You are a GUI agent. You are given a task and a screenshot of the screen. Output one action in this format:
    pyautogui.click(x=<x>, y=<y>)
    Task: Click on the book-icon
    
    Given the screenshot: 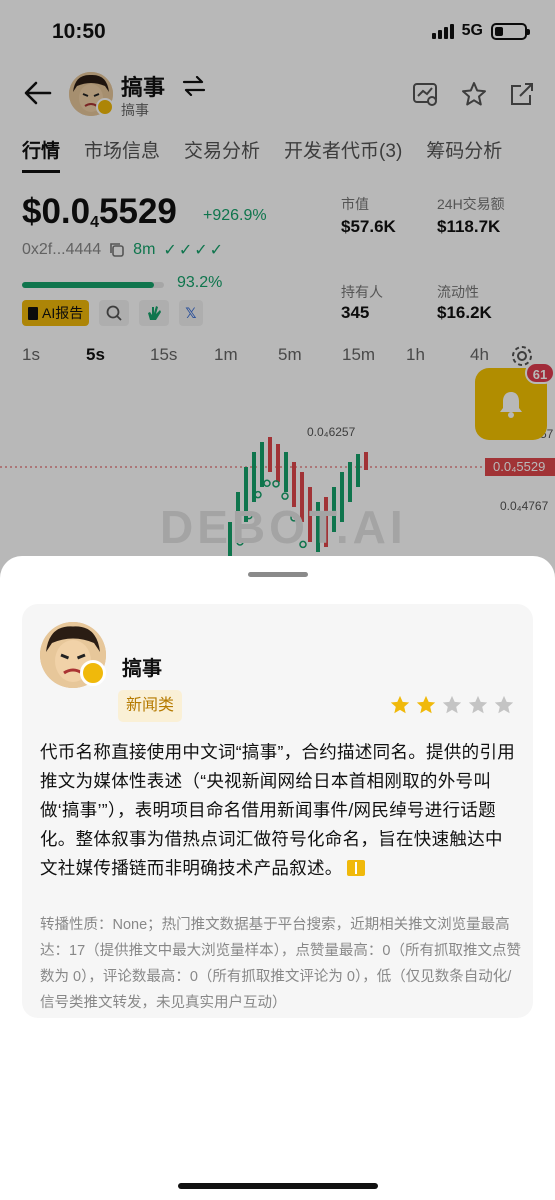 What is the action you would take?
    pyautogui.click(x=355, y=868)
    